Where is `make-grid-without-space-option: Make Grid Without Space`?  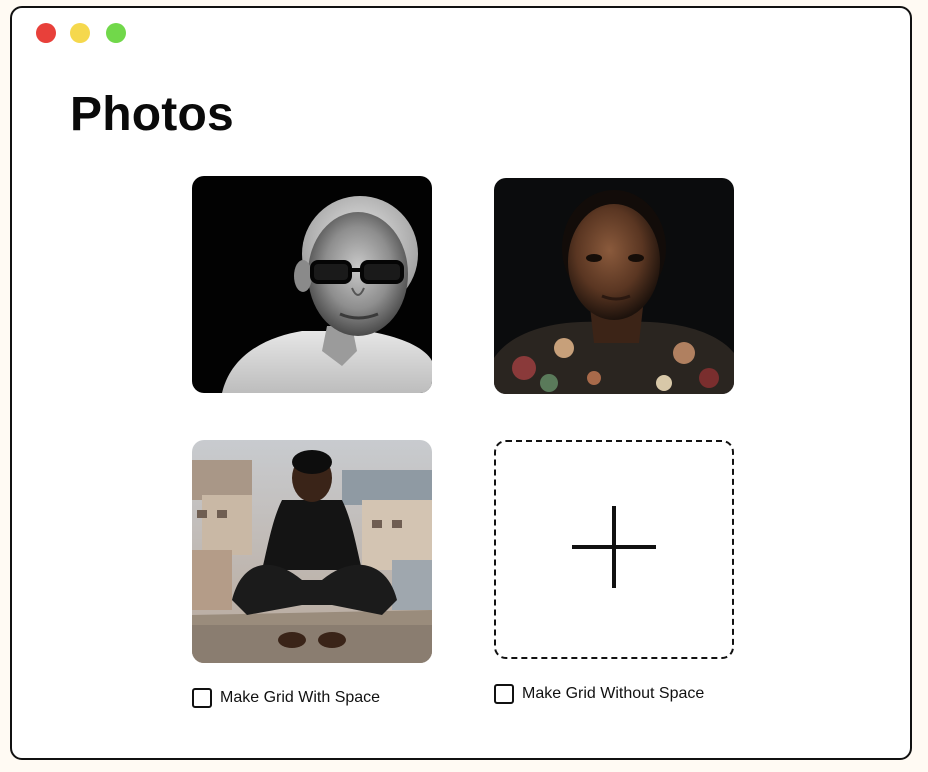
make-grid-without-space-option: Make Grid Without Space is located at coordinates (599, 694).